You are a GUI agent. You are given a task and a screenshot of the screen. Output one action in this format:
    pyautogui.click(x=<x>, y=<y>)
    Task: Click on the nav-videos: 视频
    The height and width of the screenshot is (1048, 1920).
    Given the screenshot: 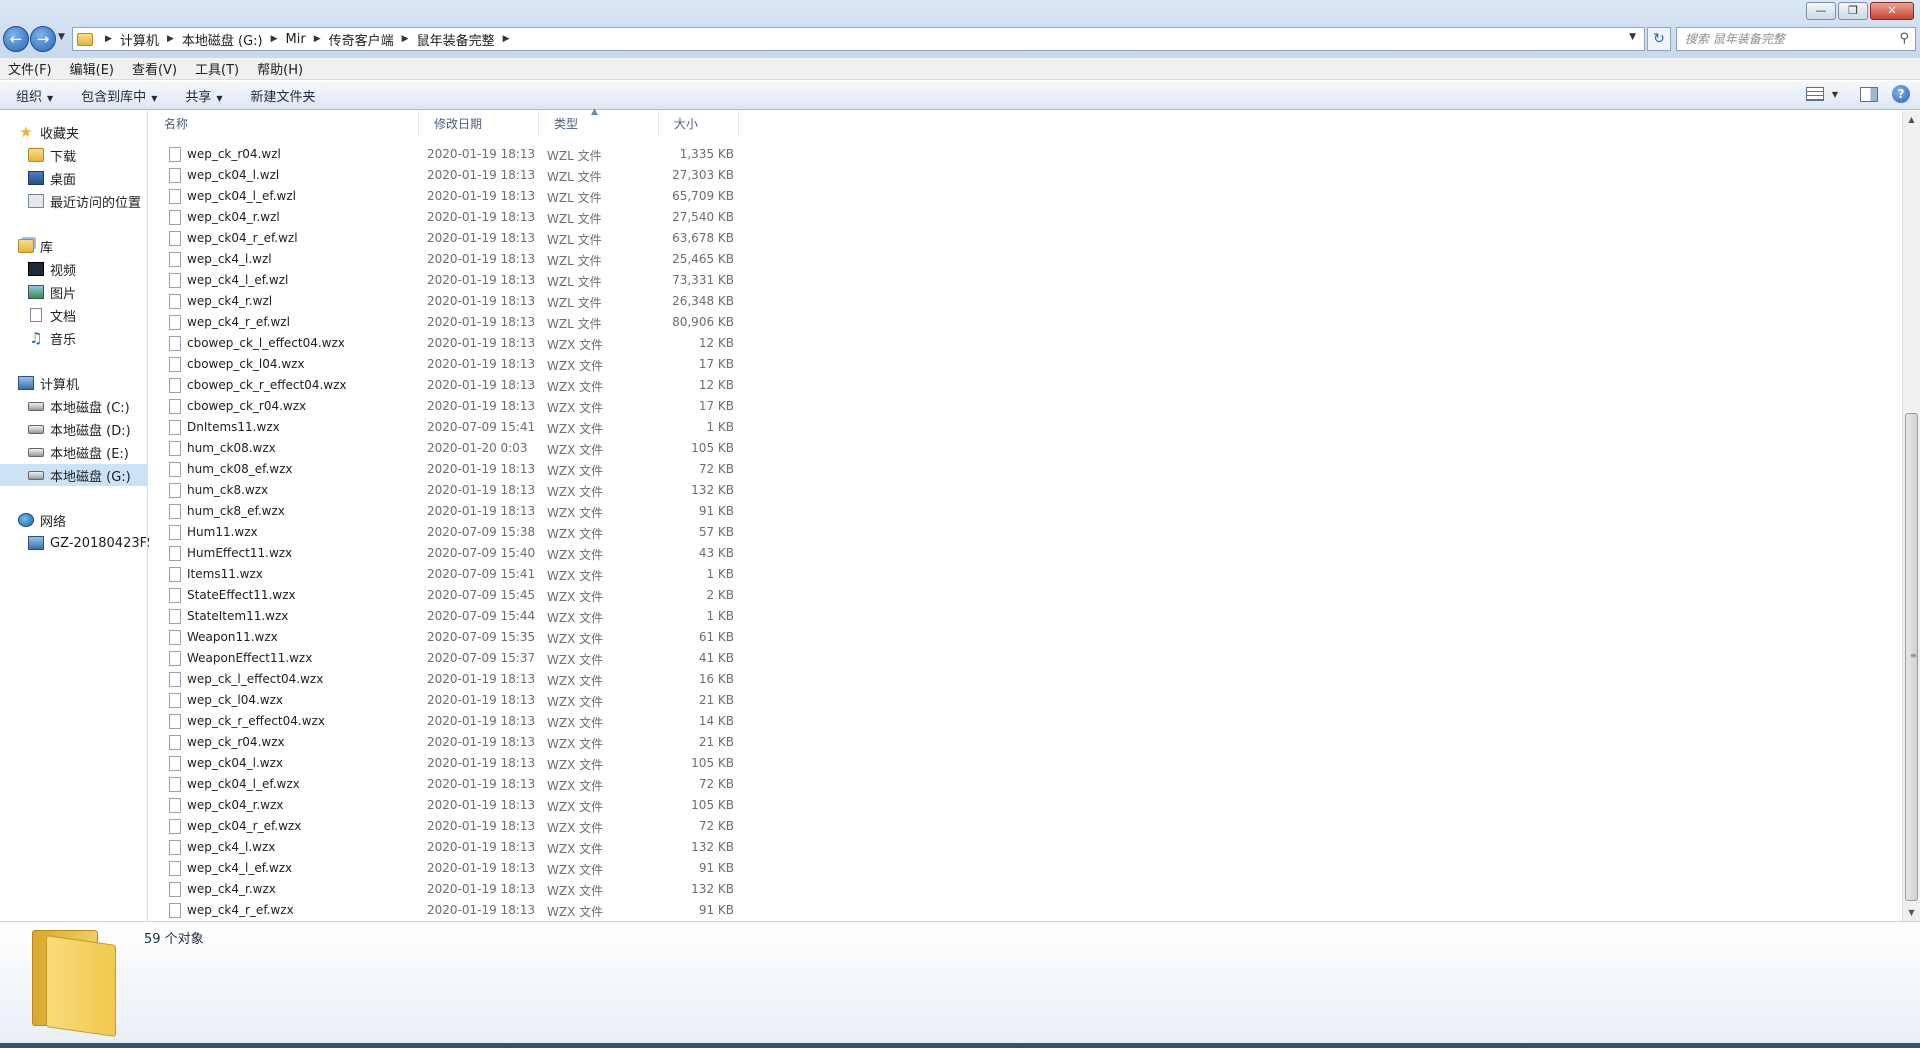 What is the action you would take?
    pyautogui.click(x=52, y=269)
    